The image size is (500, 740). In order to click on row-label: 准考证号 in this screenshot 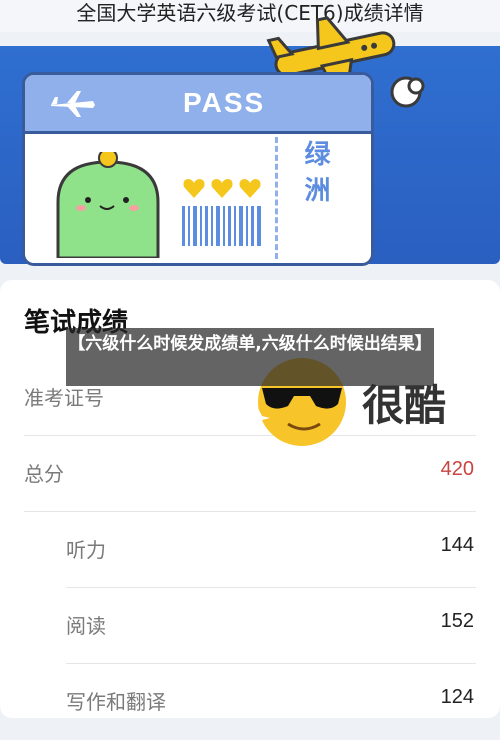, I will do `click(64, 398)`.